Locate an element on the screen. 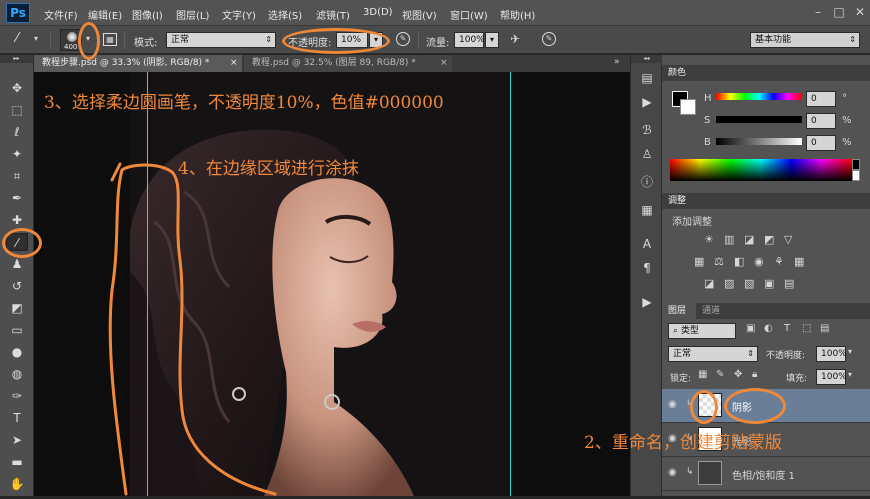  info-panel-icon: ⓘ is located at coordinates (647, 182).